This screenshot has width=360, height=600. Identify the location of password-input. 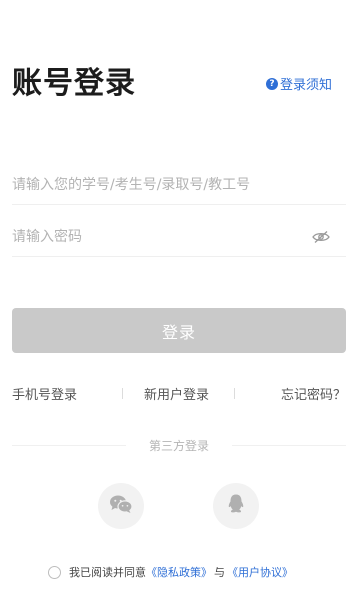
(157, 237).